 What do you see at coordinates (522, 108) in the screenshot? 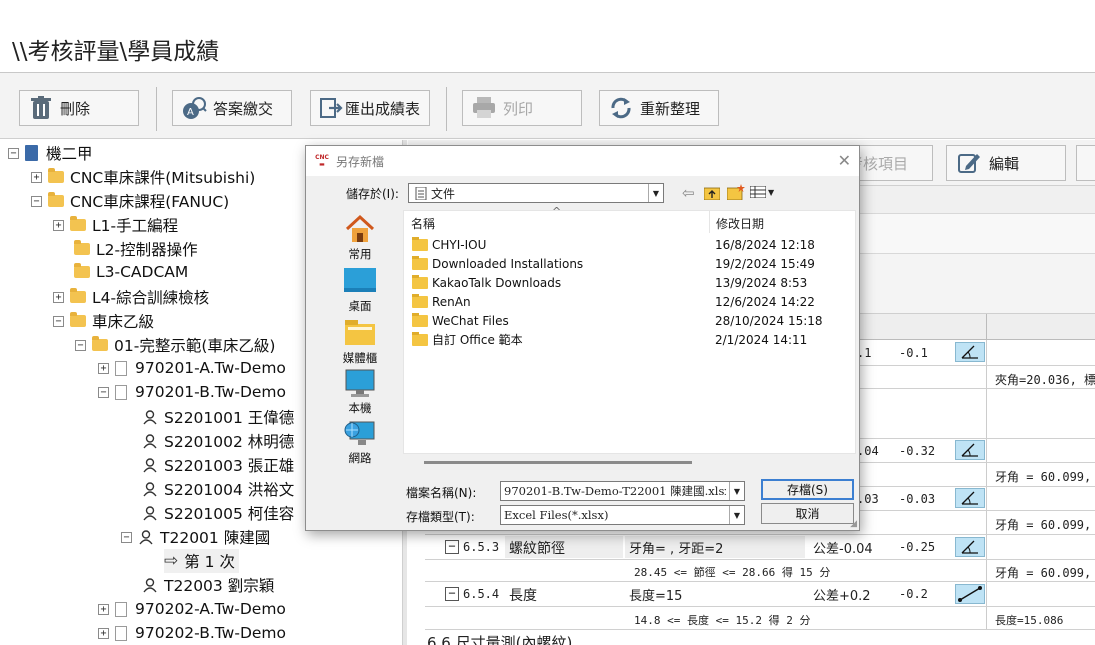
I see `print-button: 列印` at bounding box center [522, 108].